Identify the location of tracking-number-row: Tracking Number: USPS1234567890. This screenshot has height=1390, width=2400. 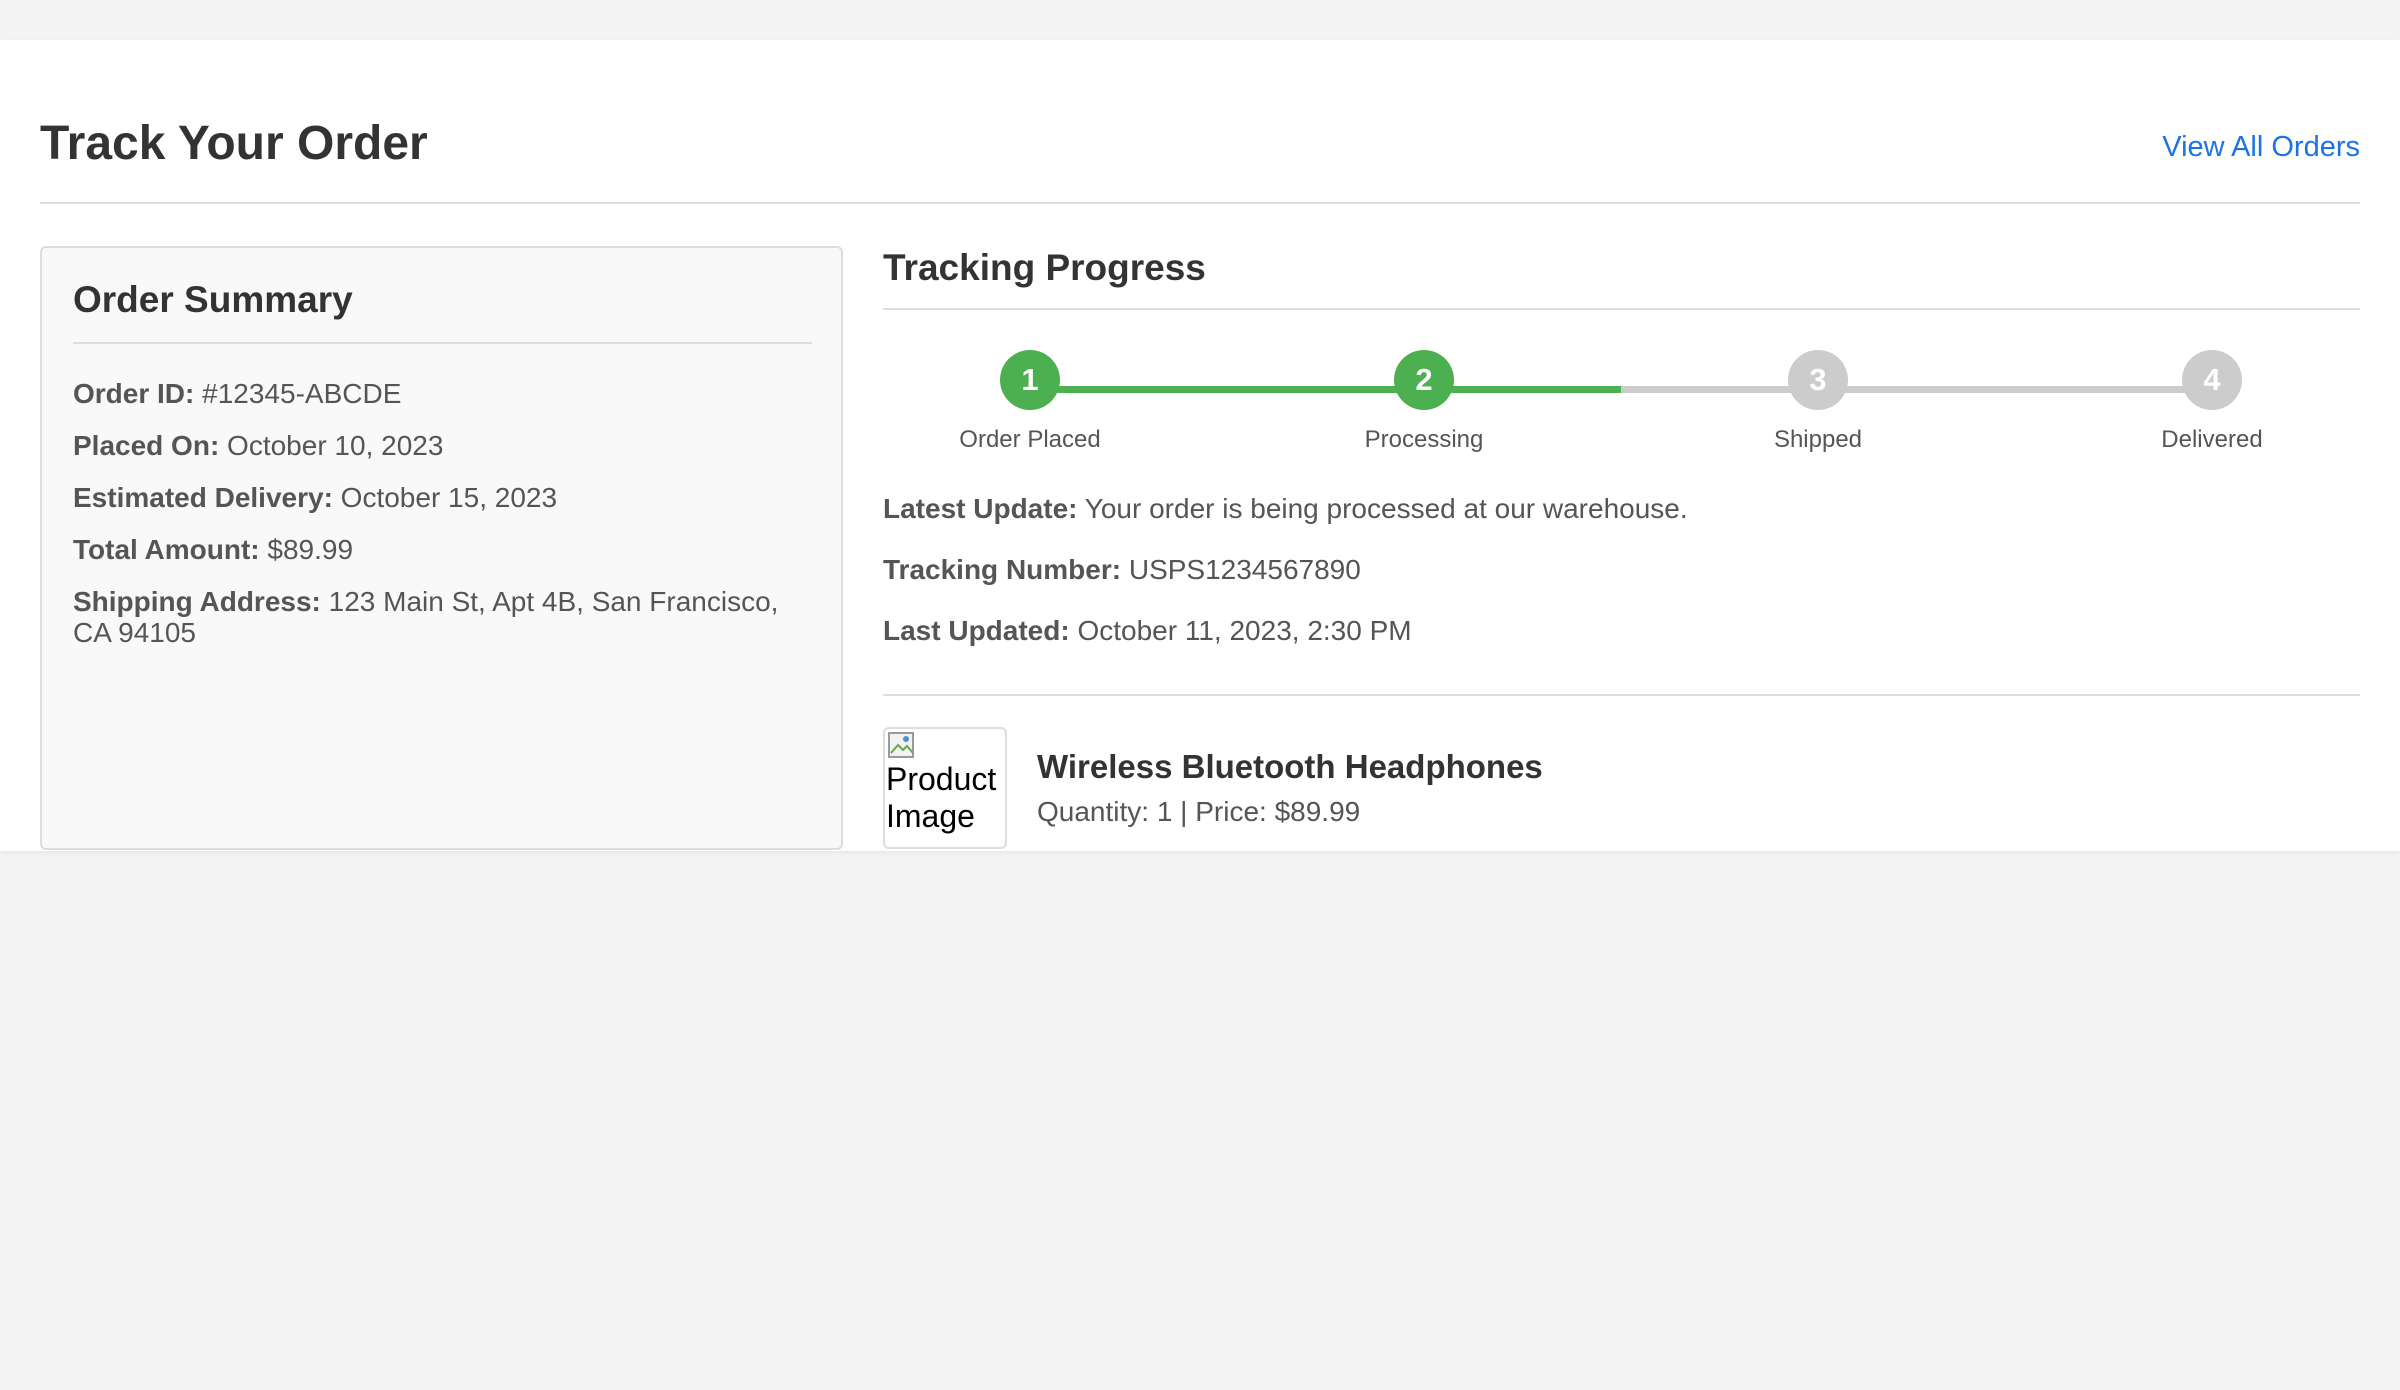
(1621, 570).